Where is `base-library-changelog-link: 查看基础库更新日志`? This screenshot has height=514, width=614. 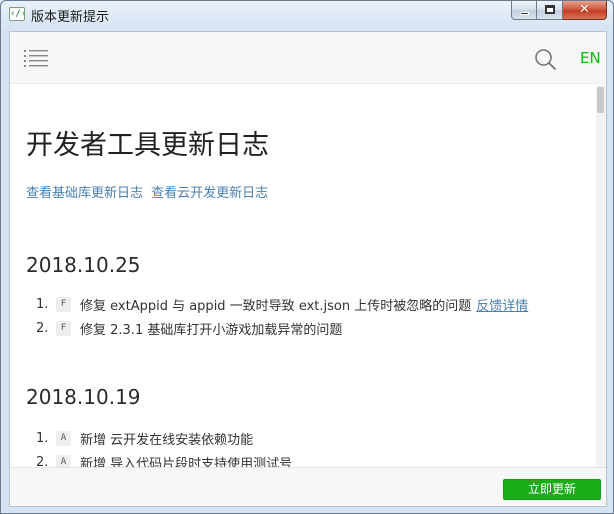
base-library-changelog-link: 查看基础库更新日志 is located at coordinates (84, 193).